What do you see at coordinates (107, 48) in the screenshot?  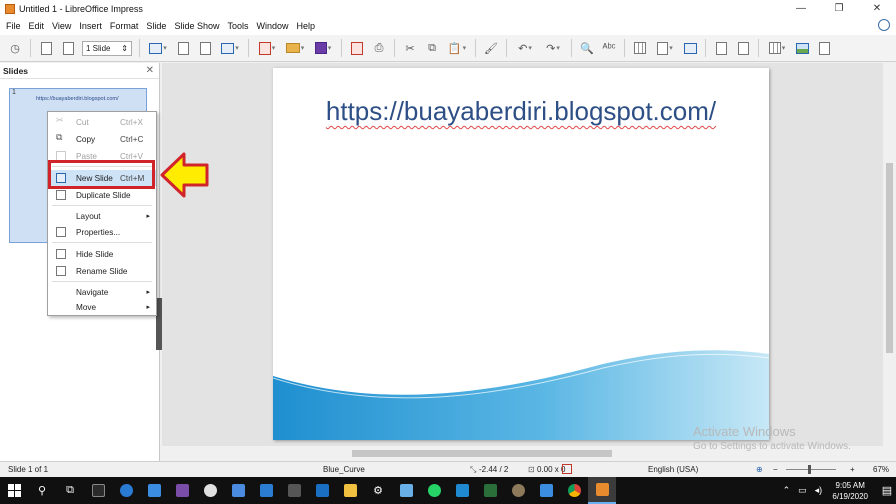 I see `slide-count-combo: 1 Slide ⇕` at bounding box center [107, 48].